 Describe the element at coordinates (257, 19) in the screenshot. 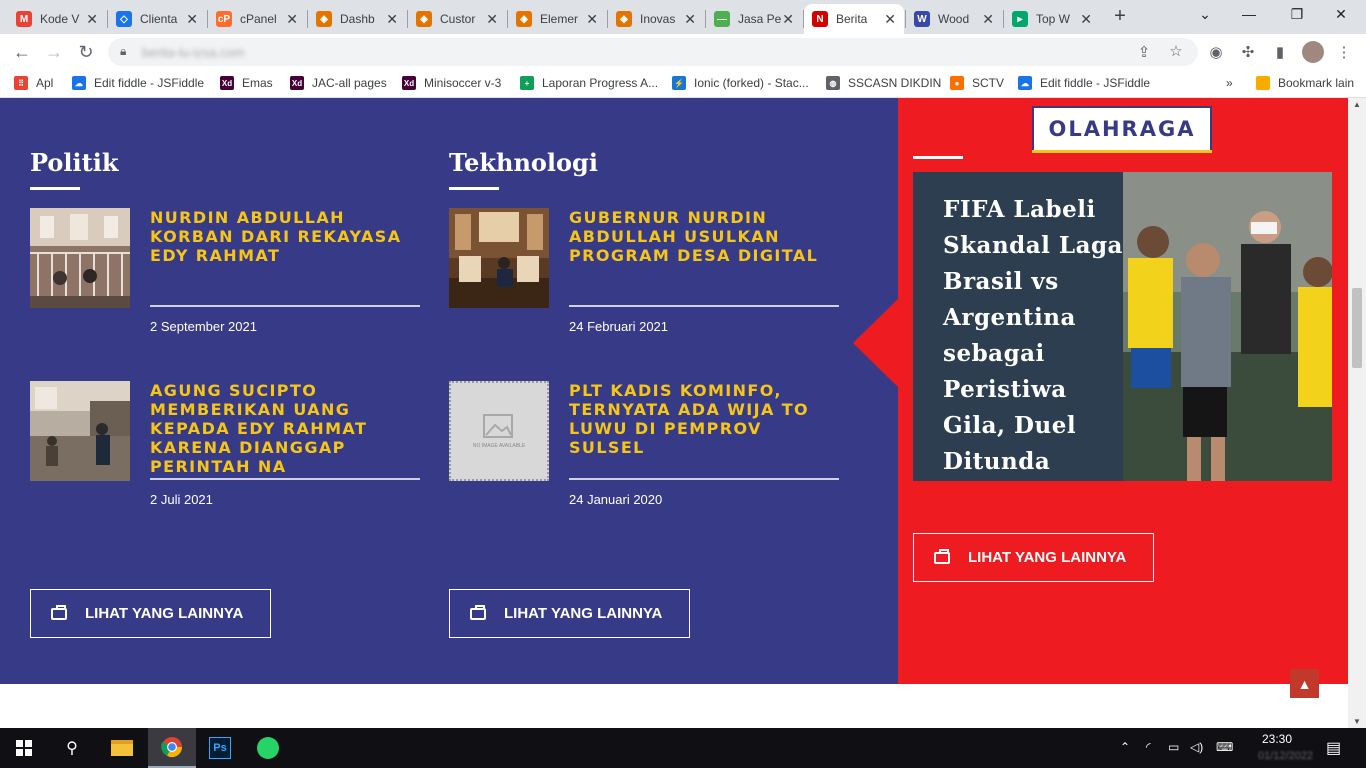

I see `tab-2: cP cPanel ✕` at that location.